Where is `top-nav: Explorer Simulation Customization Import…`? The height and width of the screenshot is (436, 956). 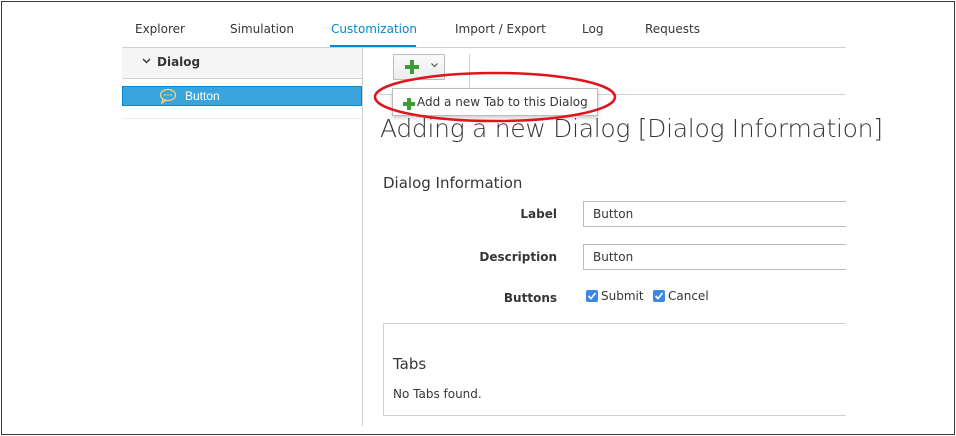
top-nav: Explorer Simulation Customization Import… is located at coordinates (484, 32).